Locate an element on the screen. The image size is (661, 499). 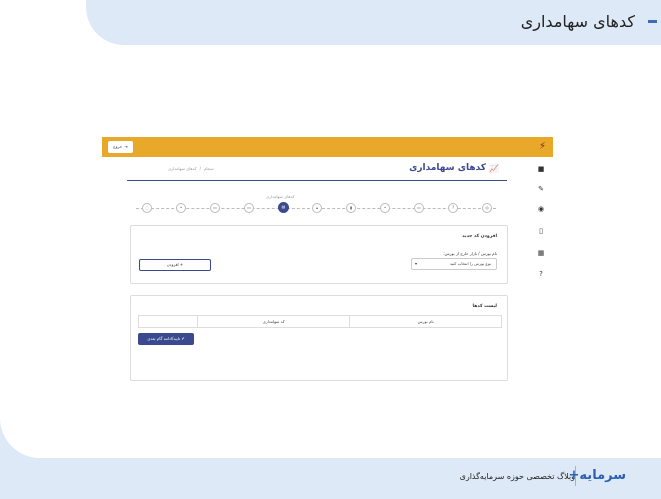
slide-title: کدهای سهامداری is located at coordinates (577, 21).